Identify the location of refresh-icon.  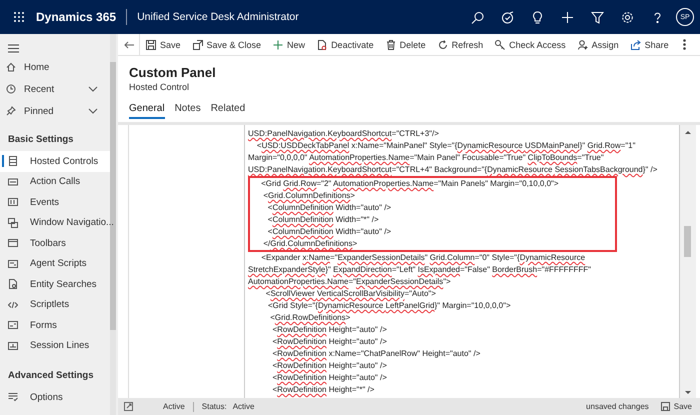
(443, 45).